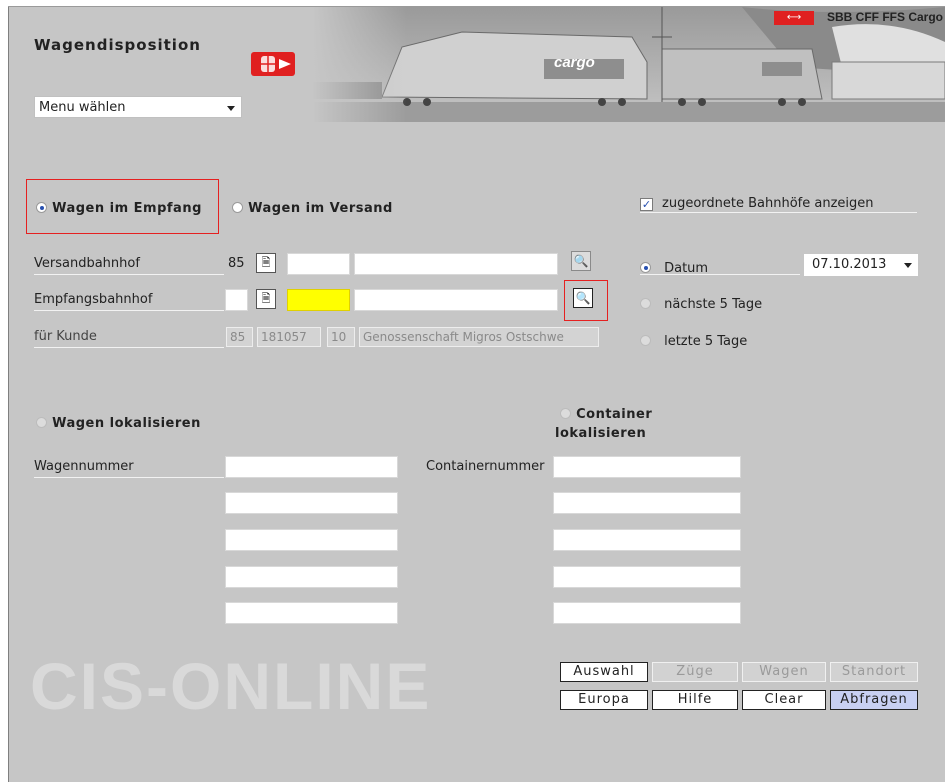 The image size is (945, 782). I want to click on radio-dispatch: Wagen im Versand, so click(312, 206).